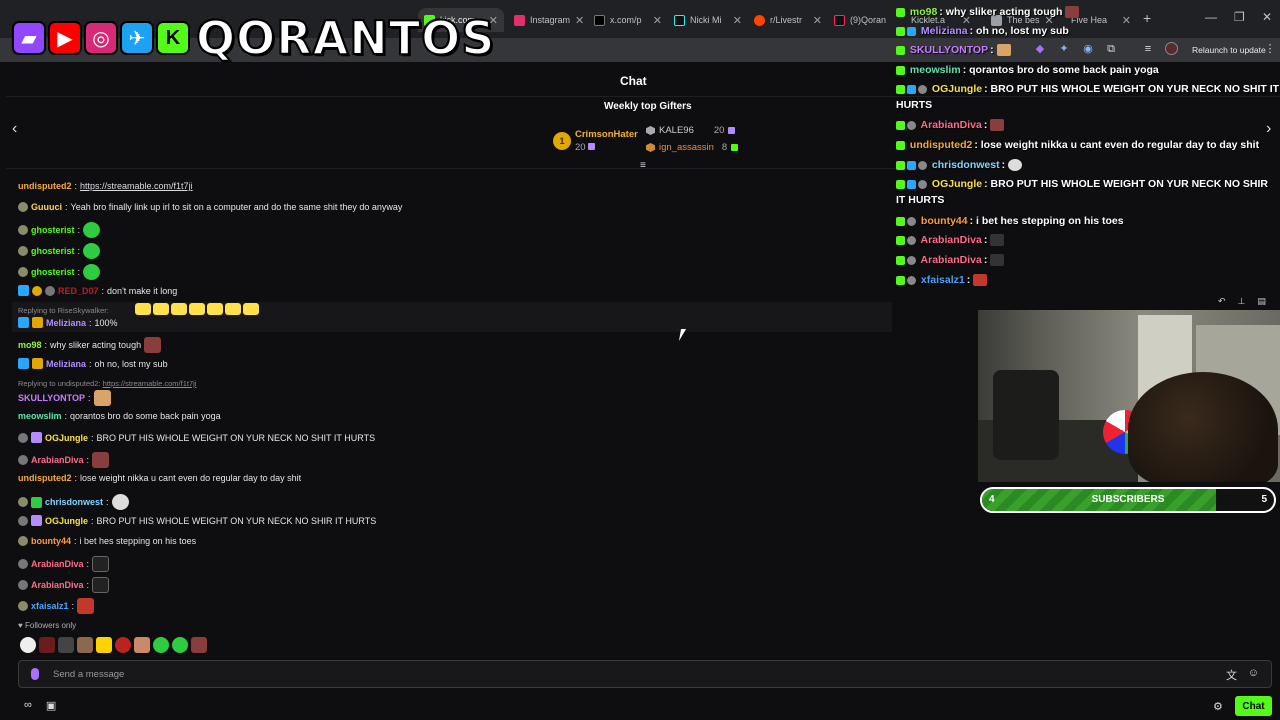 This screenshot has width=1280, height=720. What do you see at coordinates (643, 165) in the screenshot?
I see `filter-icon: ≡` at bounding box center [643, 165].